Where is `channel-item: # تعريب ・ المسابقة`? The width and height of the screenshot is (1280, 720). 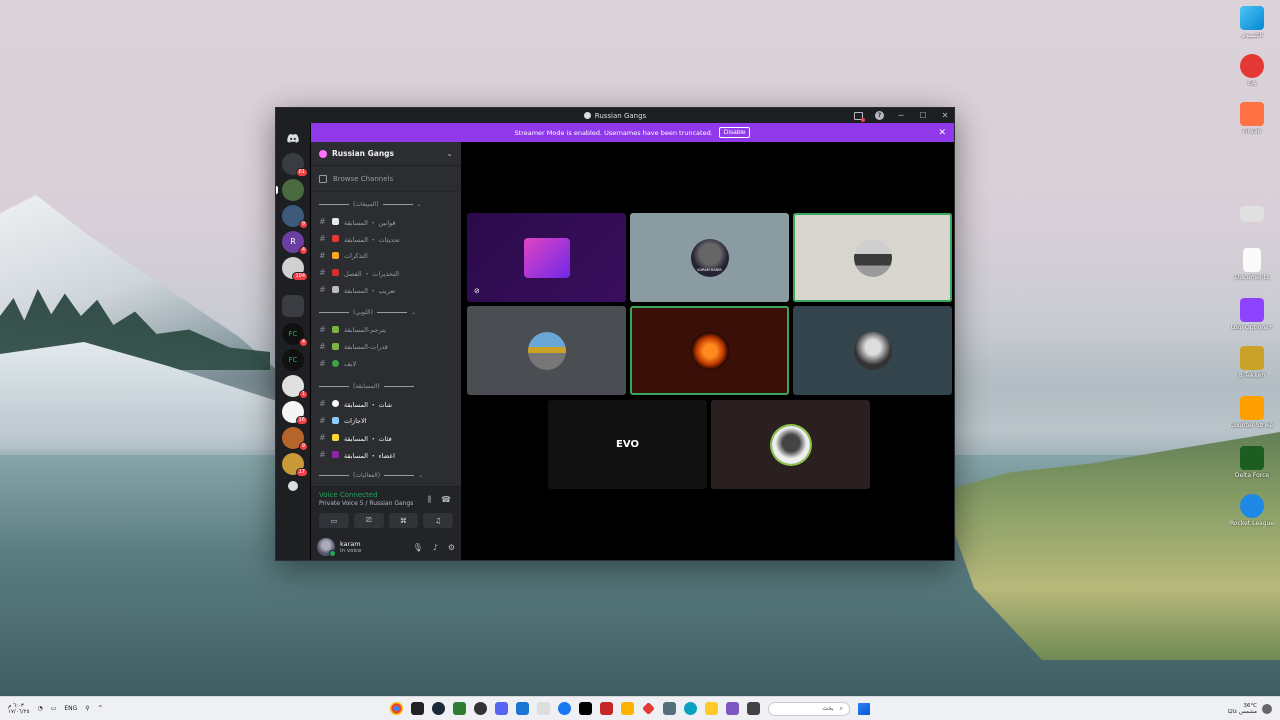 channel-item: # تعريب ・ المسابقة is located at coordinates (386, 289).